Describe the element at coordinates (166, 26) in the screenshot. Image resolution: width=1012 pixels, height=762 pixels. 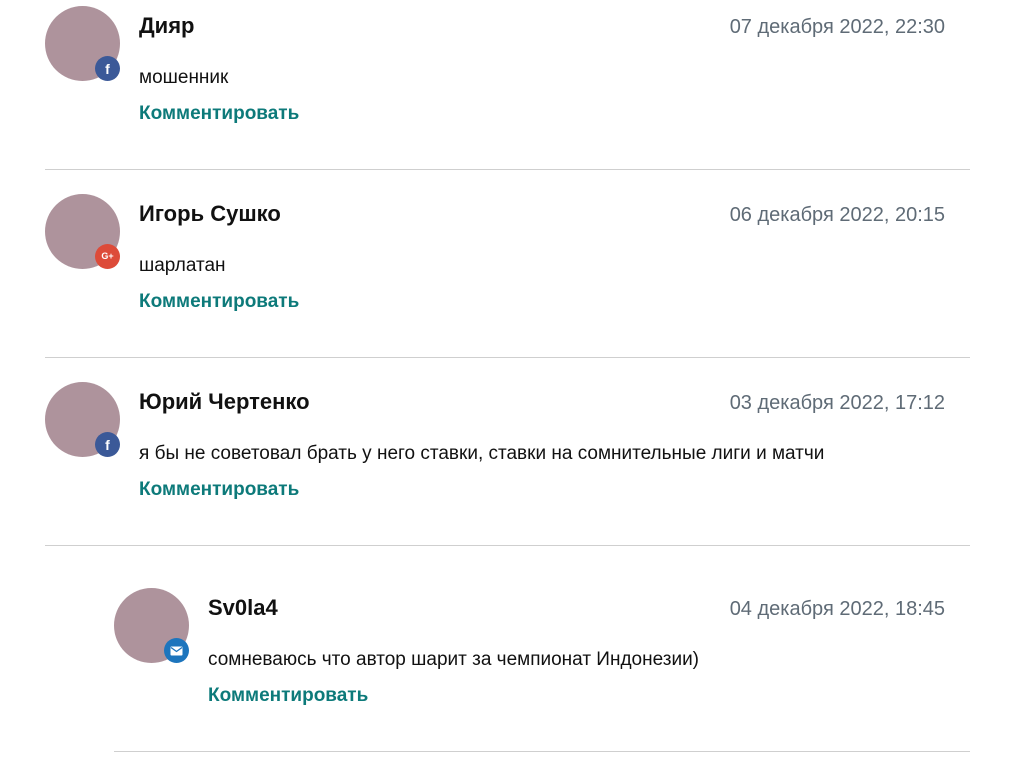
I see `comment-author: Дияр` at that location.